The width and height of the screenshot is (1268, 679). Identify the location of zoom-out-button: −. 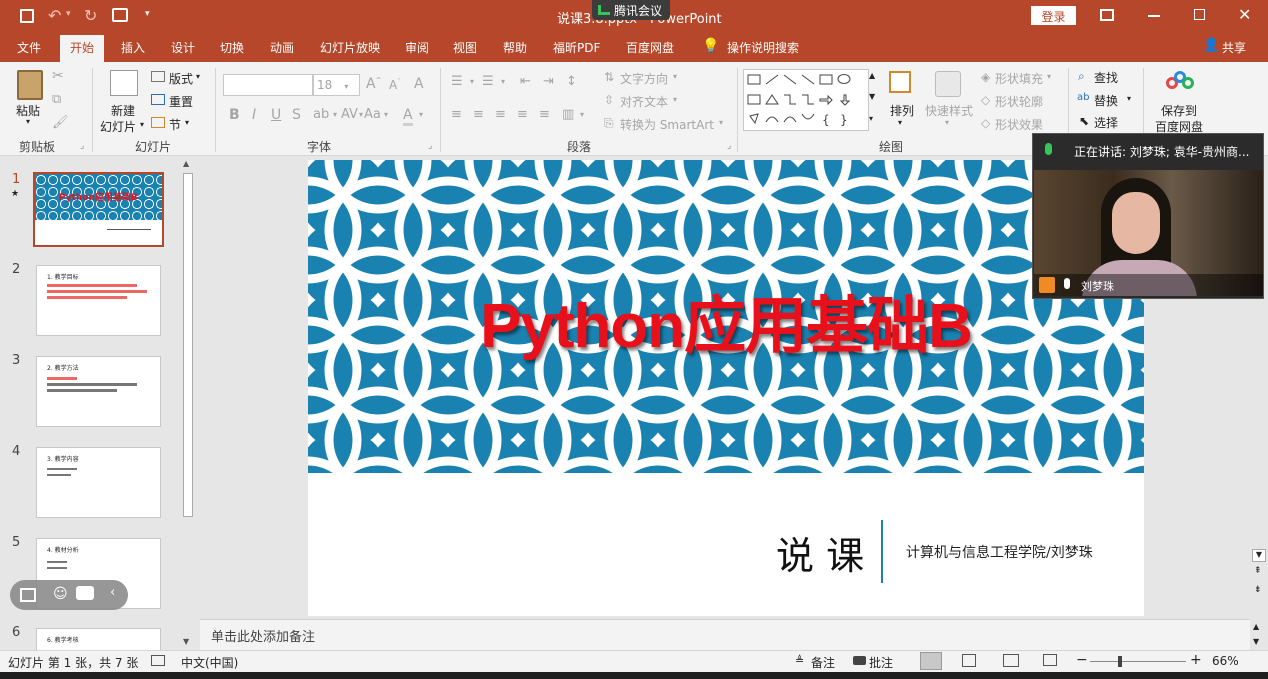
(1082, 660).